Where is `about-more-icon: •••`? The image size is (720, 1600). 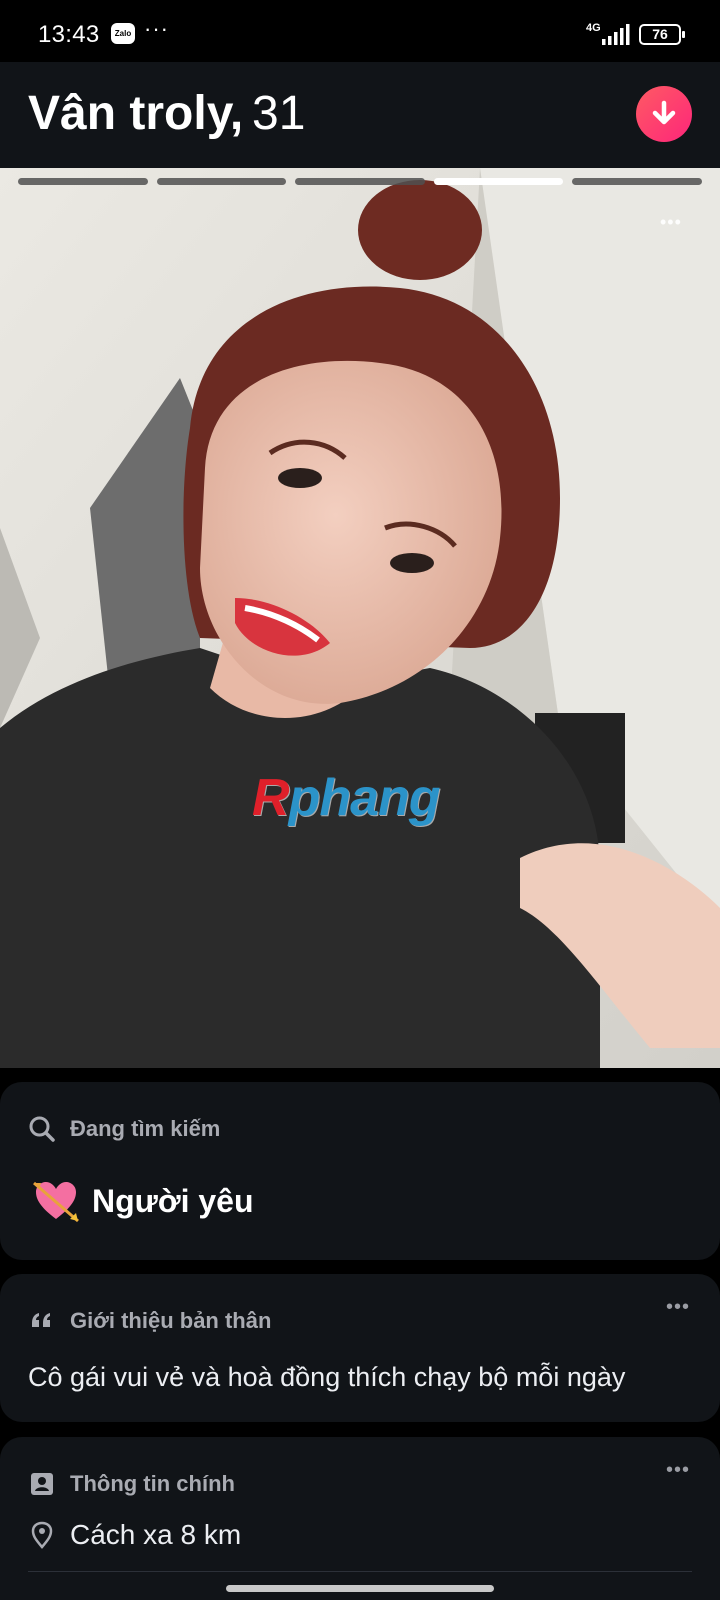 about-more-icon: ••• is located at coordinates (678, 1307).